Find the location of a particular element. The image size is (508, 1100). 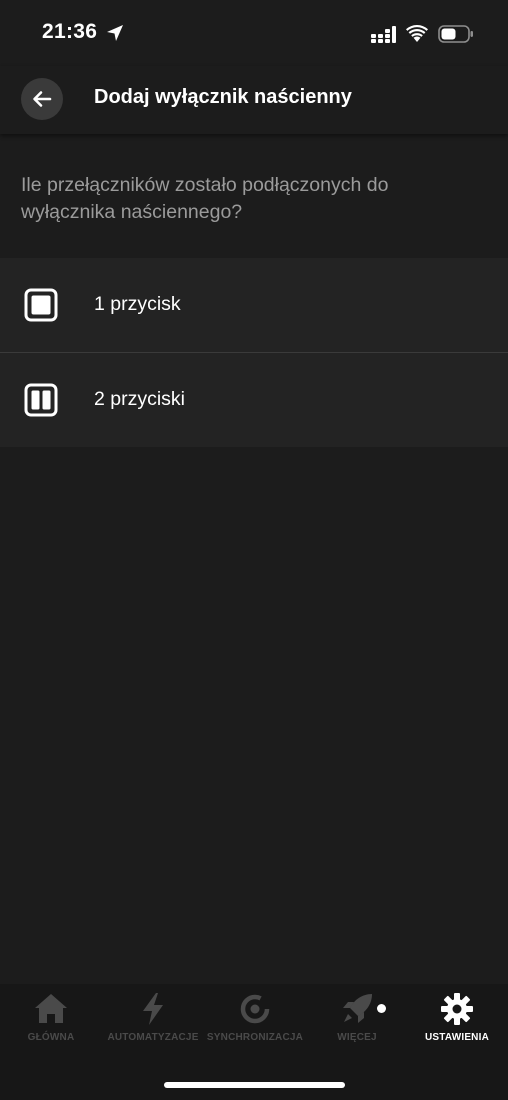

nav-label: AUTOMATYZACJE is located at coordinates (153, 1037).